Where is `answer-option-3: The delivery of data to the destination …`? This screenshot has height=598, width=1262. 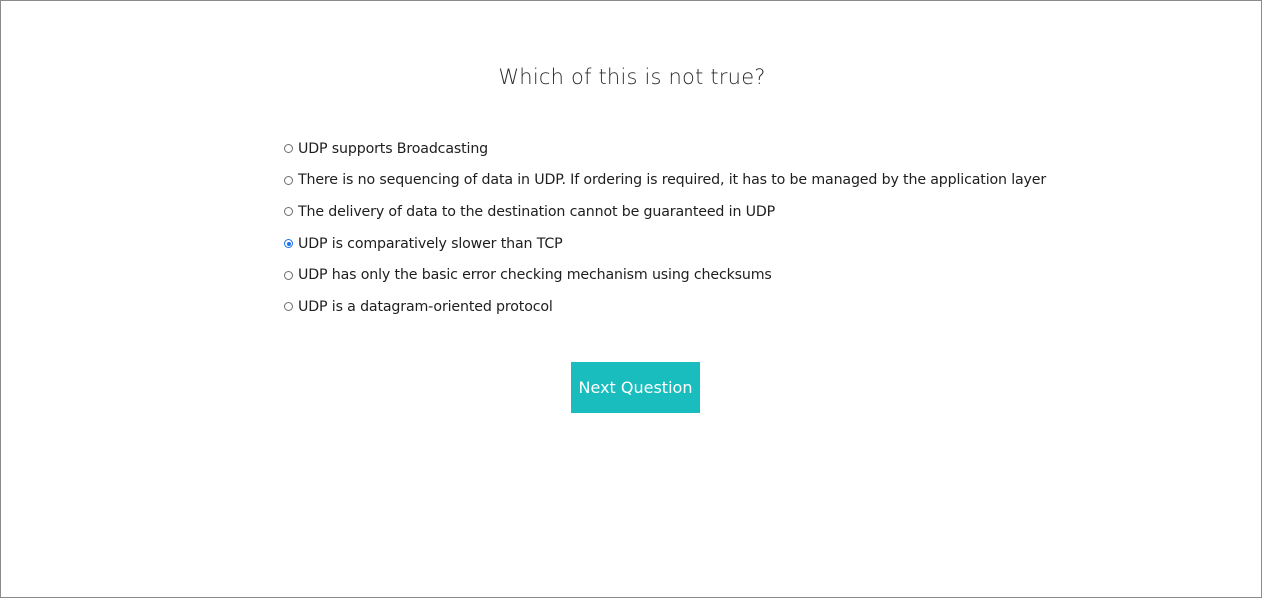 answer-option-3: The delivery of data to the destination … is located at coordinates (663, 212).